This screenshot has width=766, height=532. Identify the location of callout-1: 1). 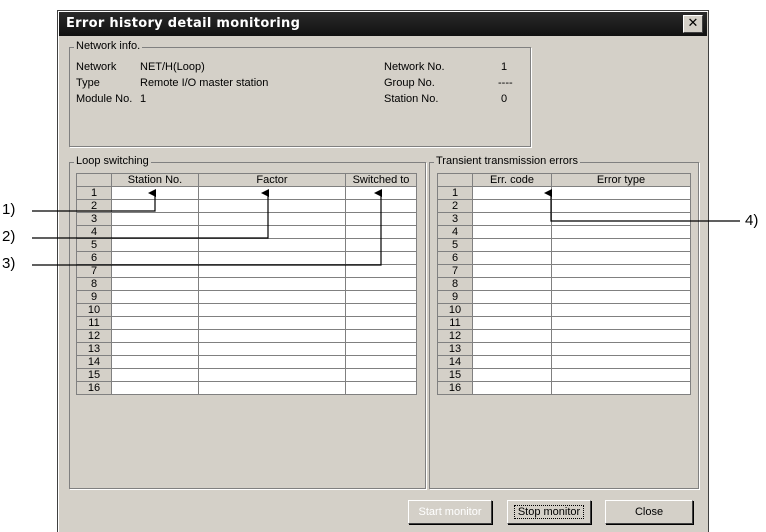
(9, 209).